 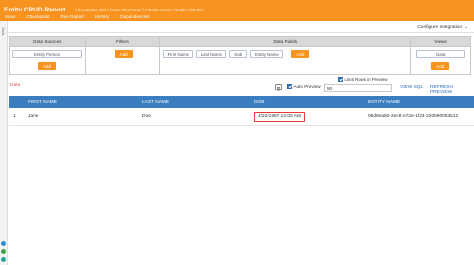 I want to click on limit-rows-input: 50, so click(x=358, y=88).